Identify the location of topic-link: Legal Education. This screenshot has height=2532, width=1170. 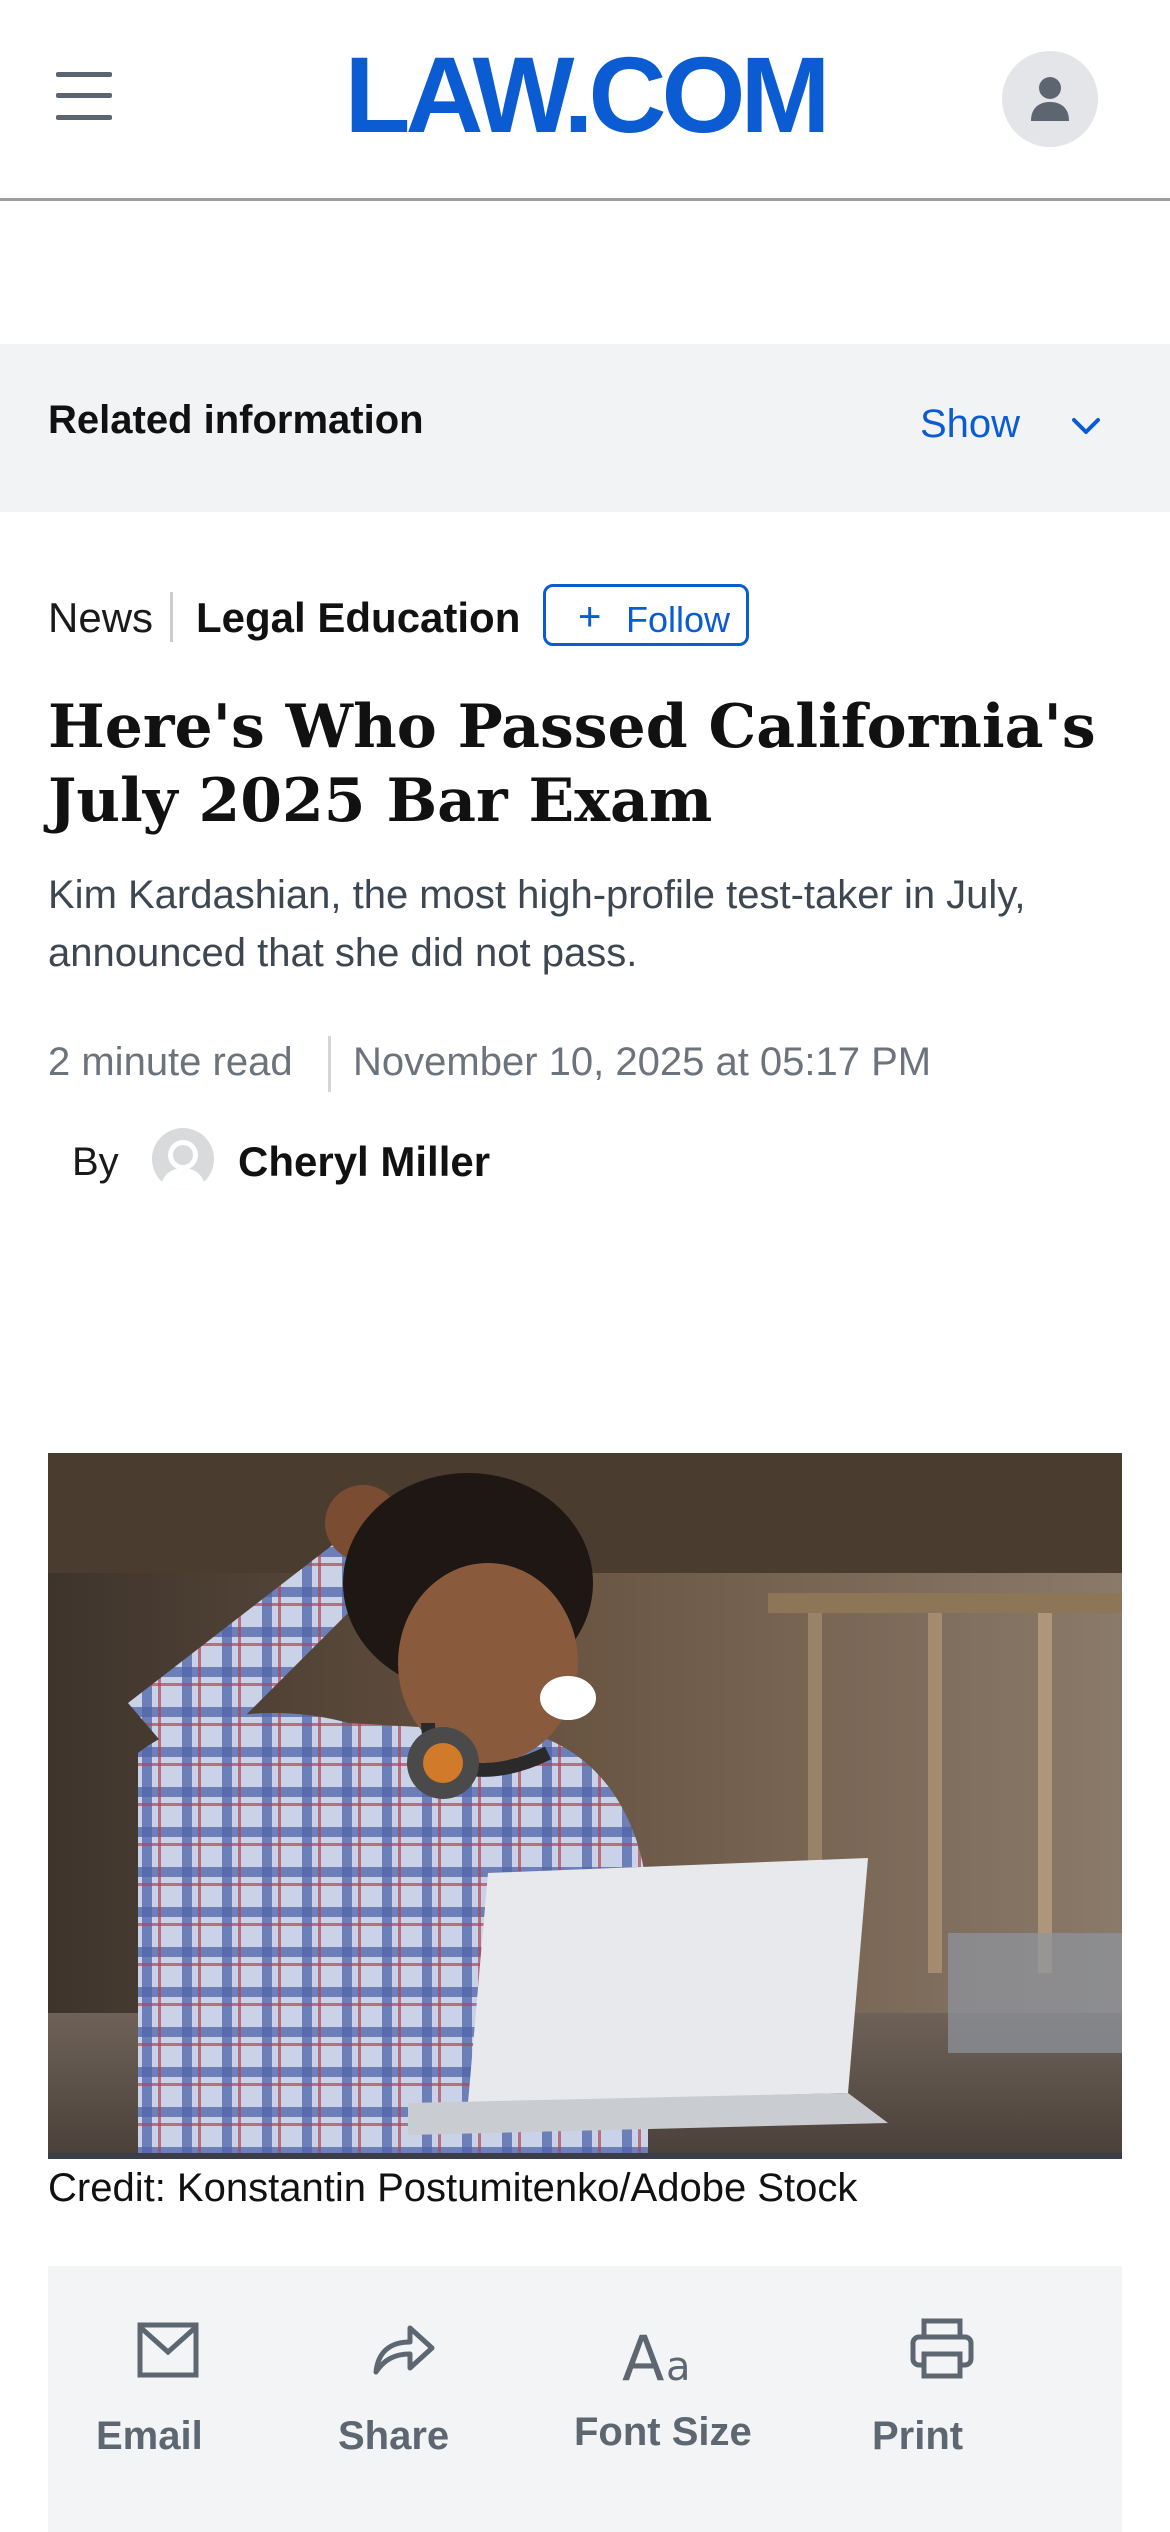
(358, 618).